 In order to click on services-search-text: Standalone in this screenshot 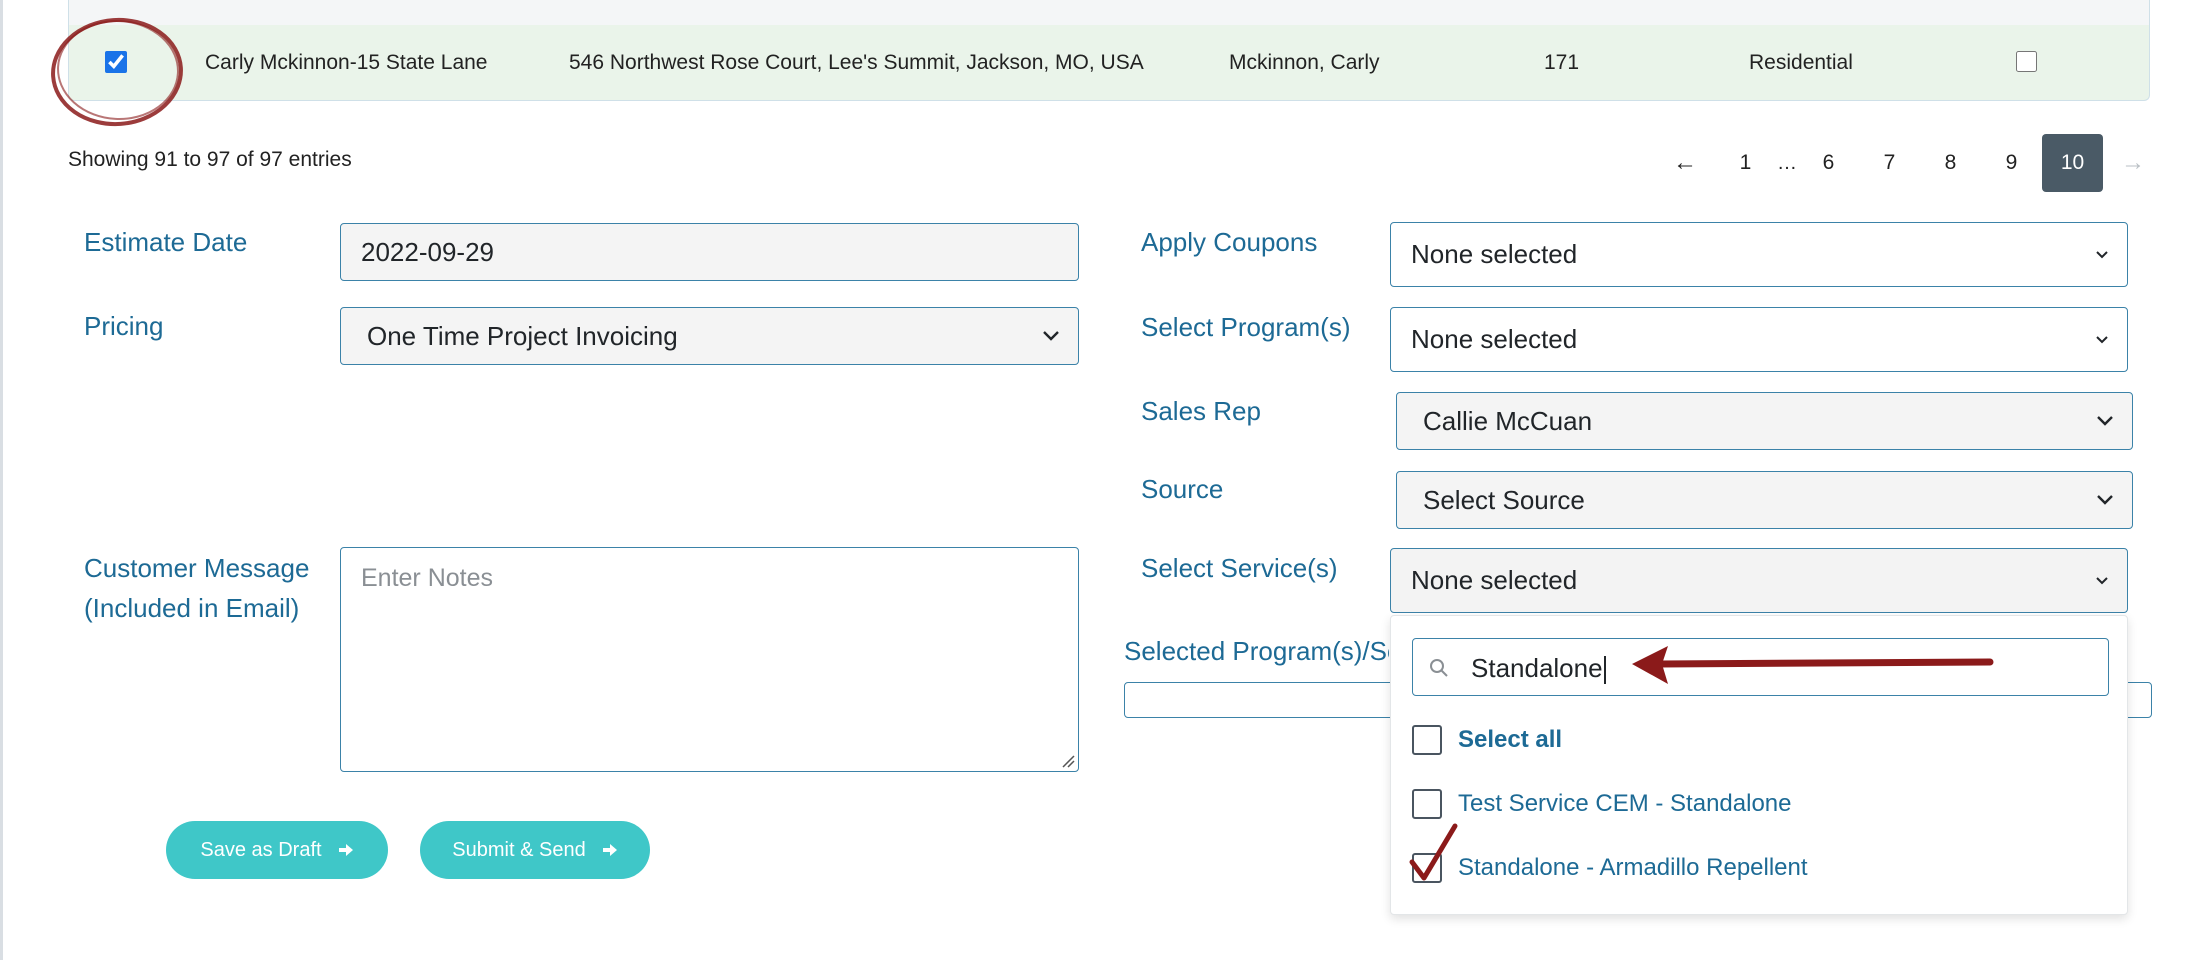, I will do `click(1538, 668)`.